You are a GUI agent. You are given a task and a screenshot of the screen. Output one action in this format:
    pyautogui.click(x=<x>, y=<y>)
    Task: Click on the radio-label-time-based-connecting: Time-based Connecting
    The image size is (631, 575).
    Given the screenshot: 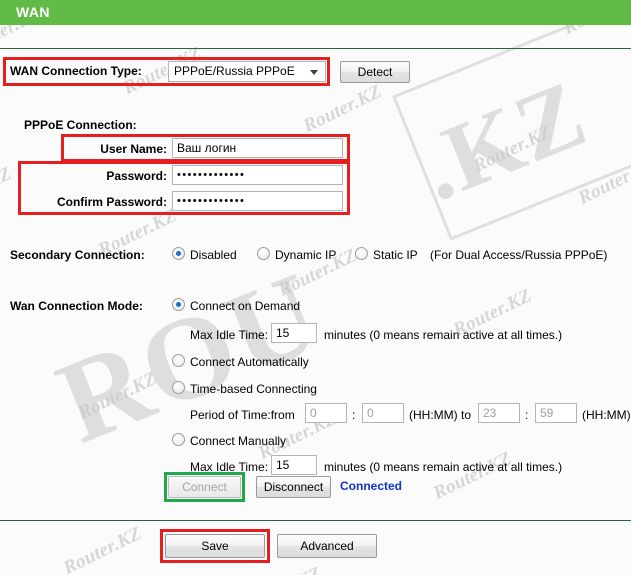 What is the action you would take?
    pyautogui.click(x=253, y=389)
    